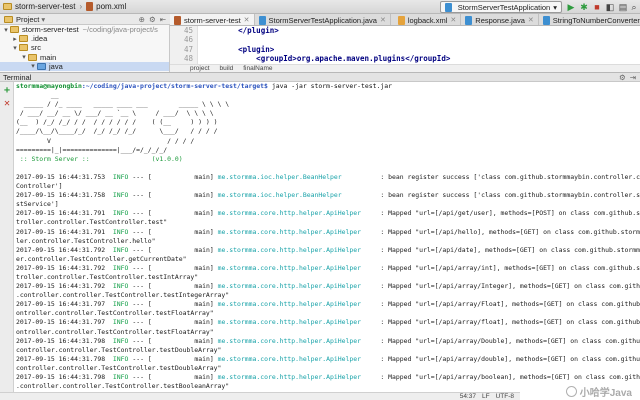 The height and width of the screenshot is (400, 640). Describe the element at coordinates (633, 77) in the screenshot. I see `hide-icon: ⇥` at that location.